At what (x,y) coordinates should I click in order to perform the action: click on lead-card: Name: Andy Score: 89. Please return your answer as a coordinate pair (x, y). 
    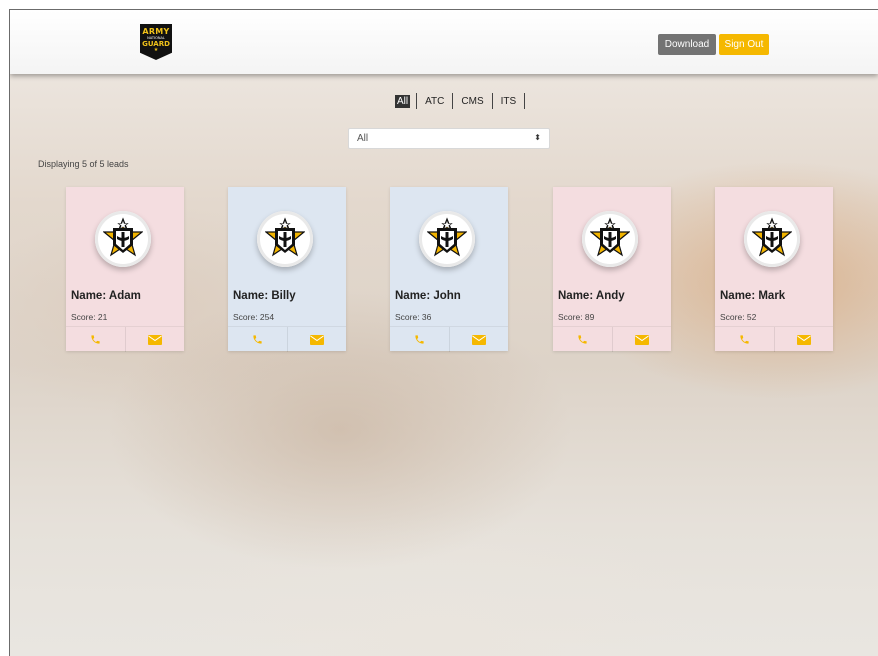
    Looking at the image, I should click on (612, 269).